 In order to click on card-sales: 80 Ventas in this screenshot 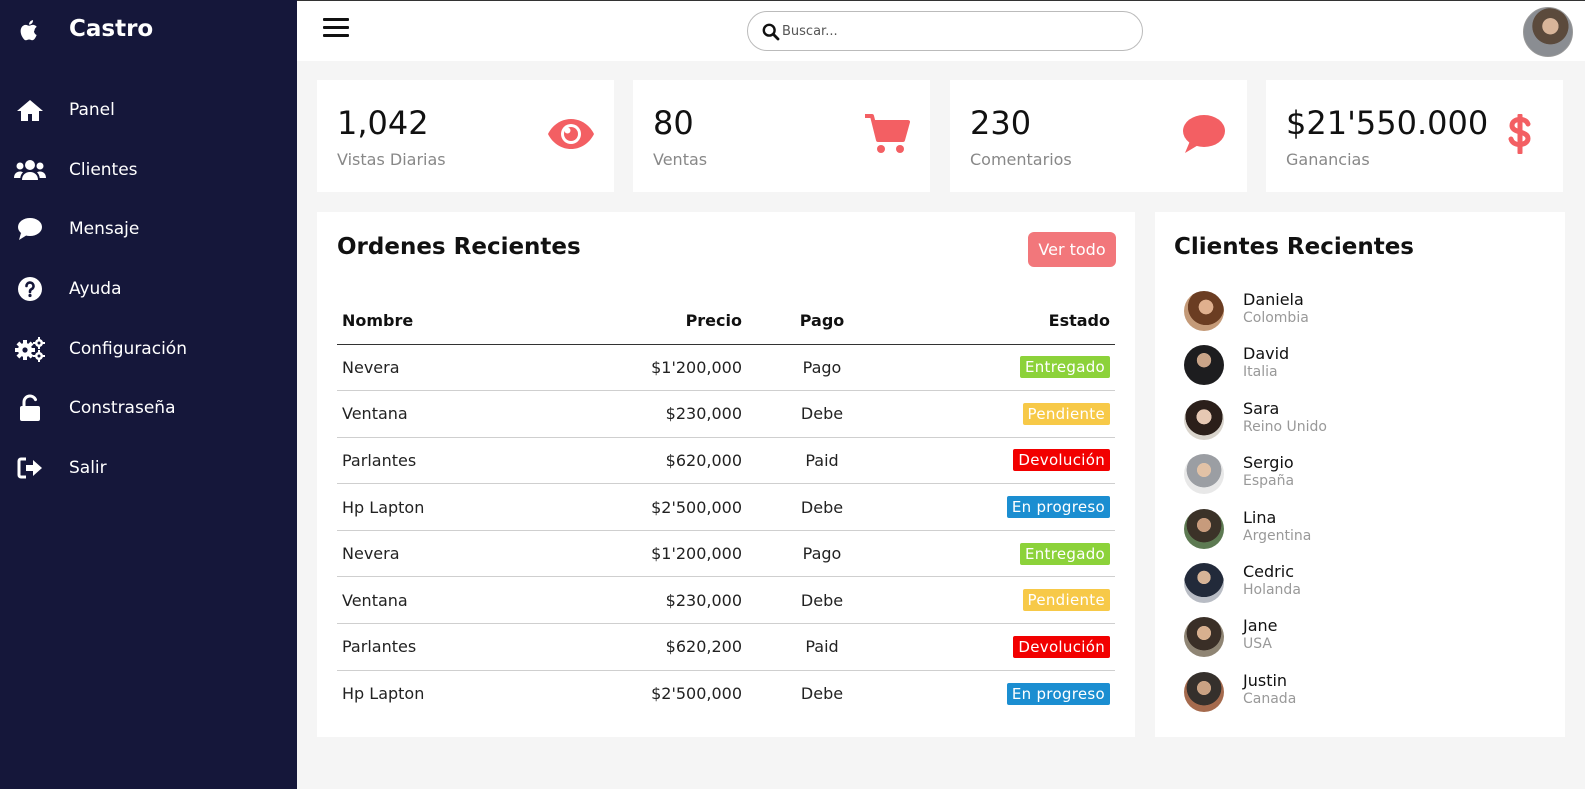, I will do `click(781, 136)`.